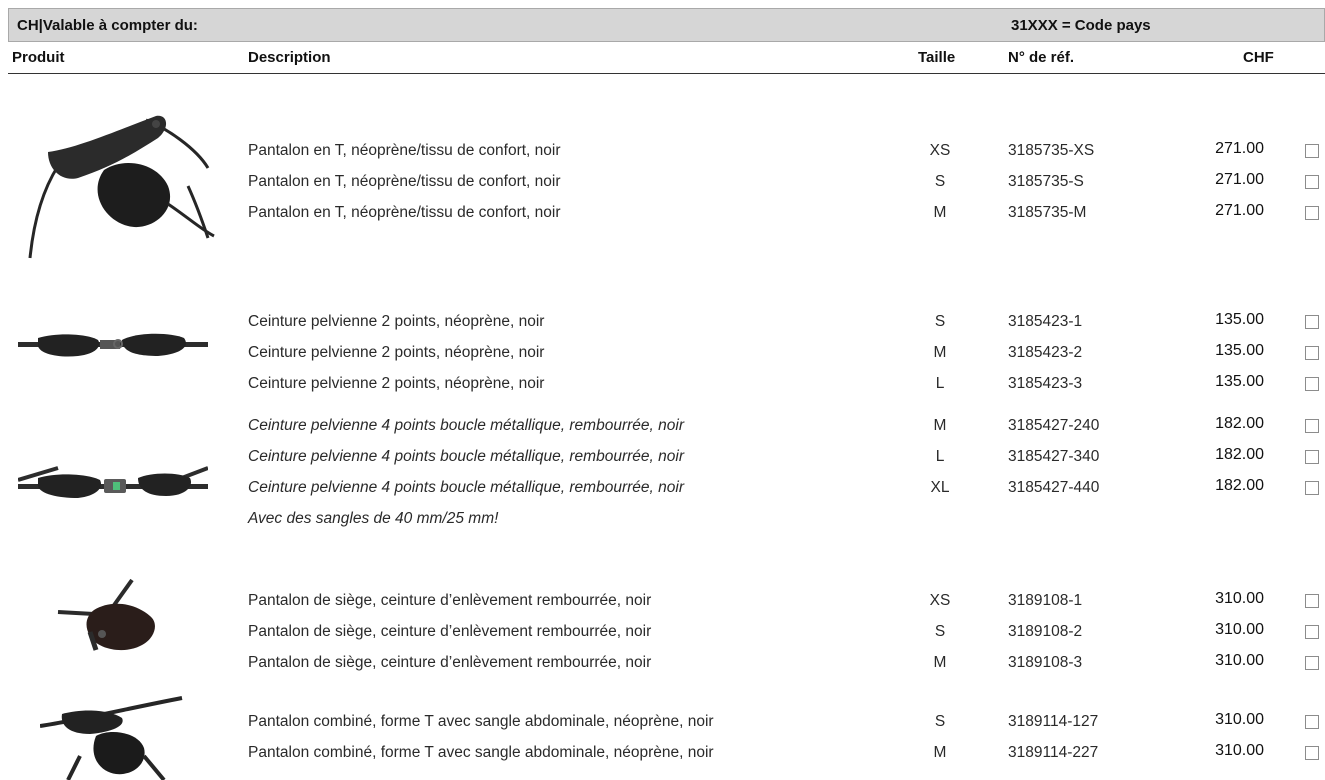  Describe the element at coordinates (1045, 383) in the screenshot. I see `product-ref: 3185423-3` at that location.